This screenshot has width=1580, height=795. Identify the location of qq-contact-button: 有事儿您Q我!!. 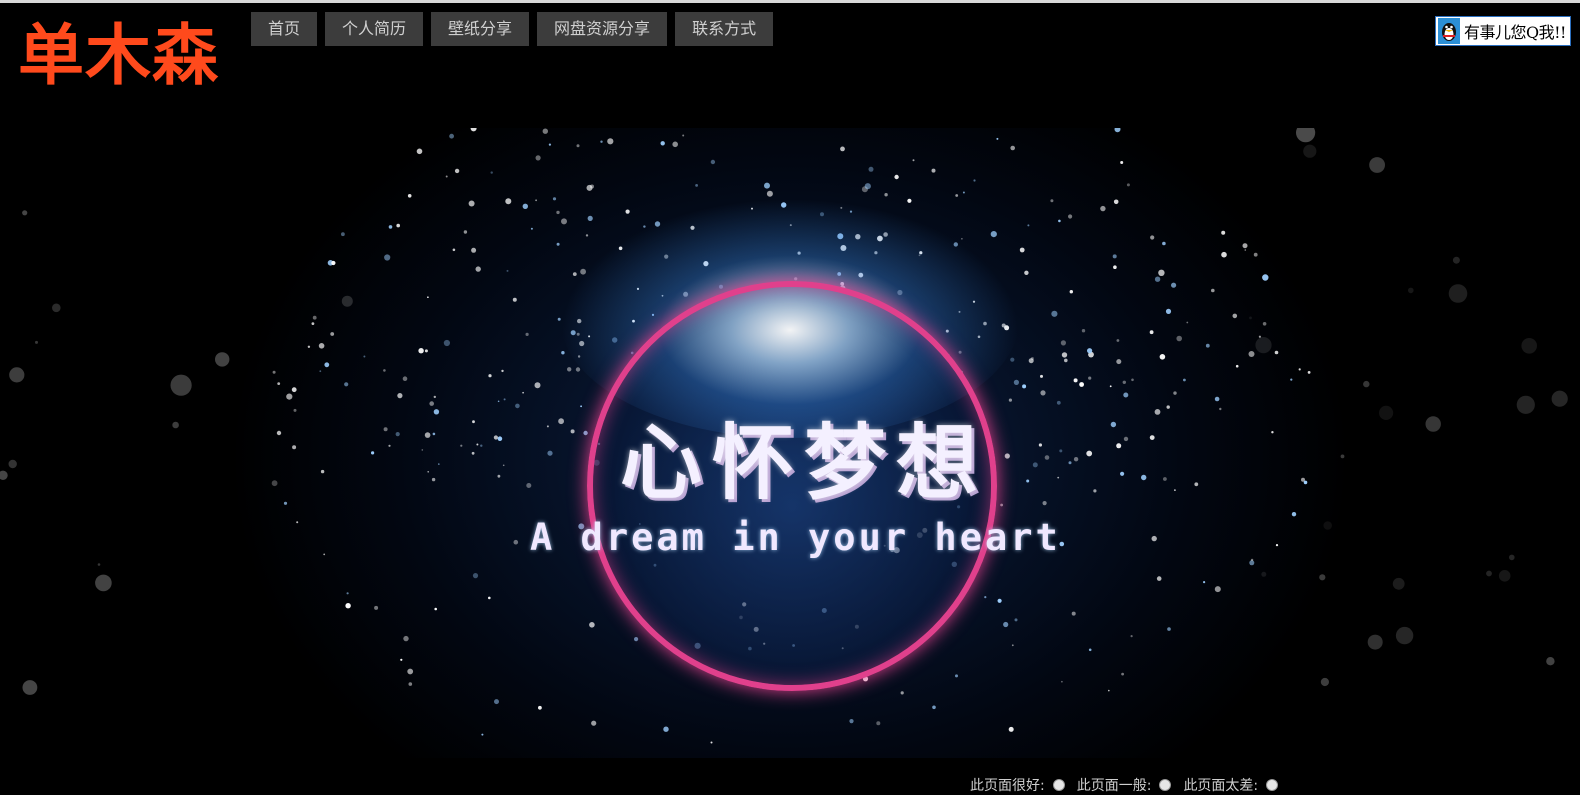
(1503, 31).